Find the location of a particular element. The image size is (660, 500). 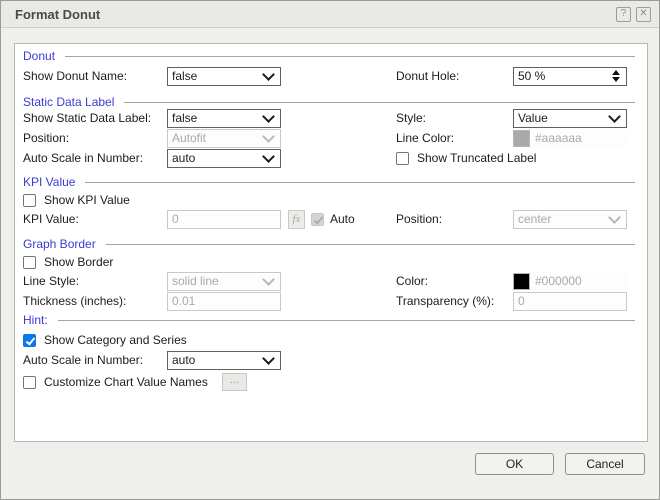

line-color-label: Line Color: is located at coordinates (425, 138).